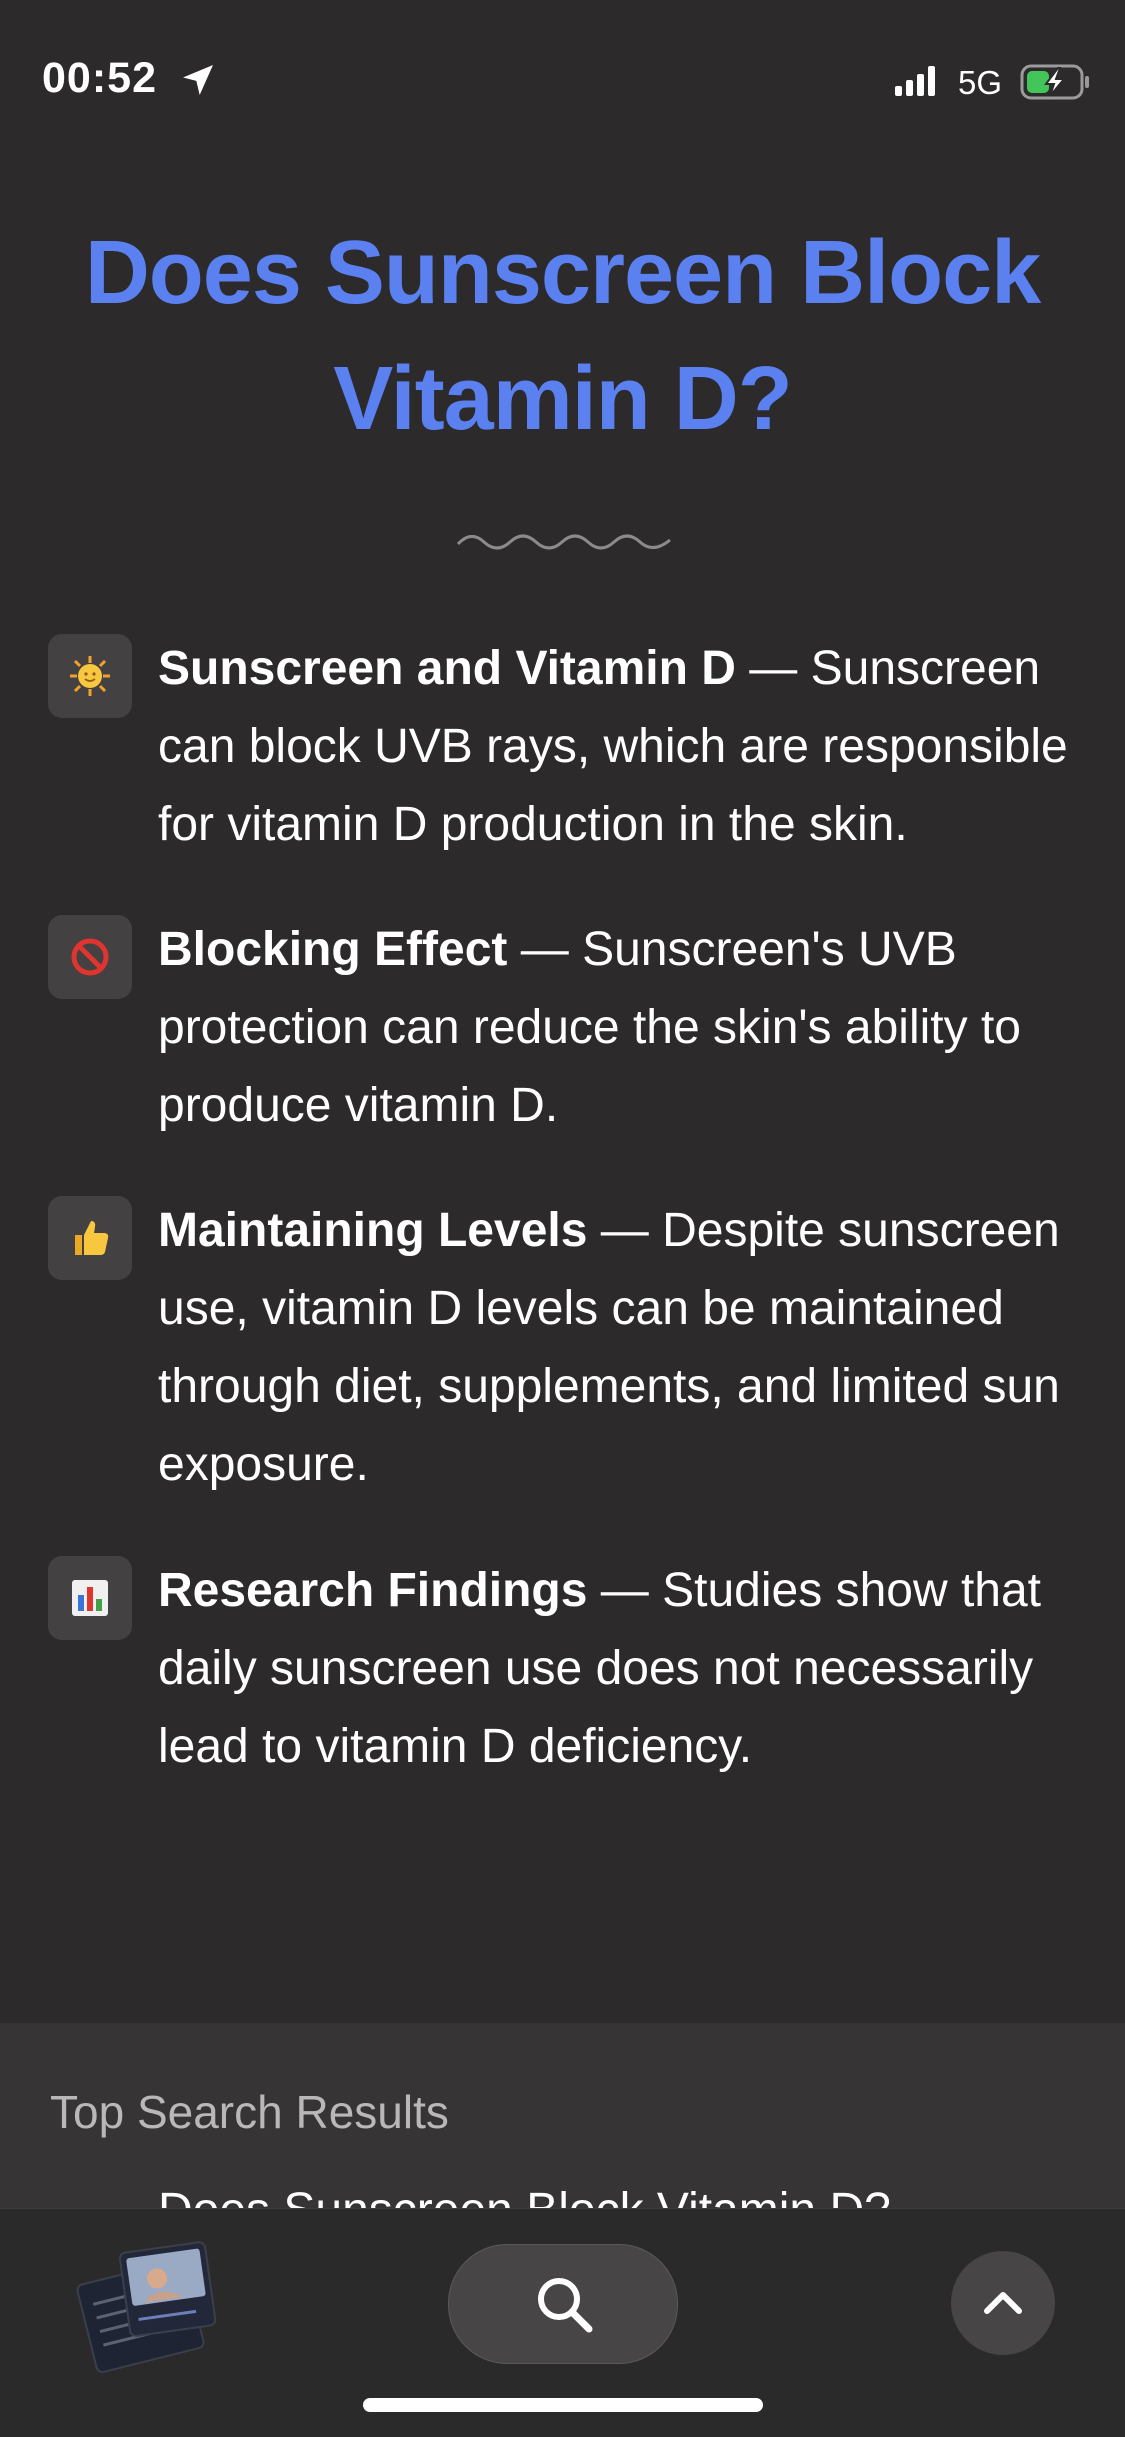  I want to click on search-button, so click(563, 2304).